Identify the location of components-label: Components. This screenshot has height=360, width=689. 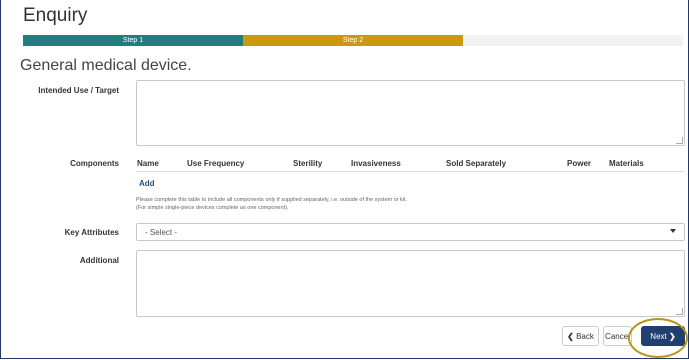
(94, 163).